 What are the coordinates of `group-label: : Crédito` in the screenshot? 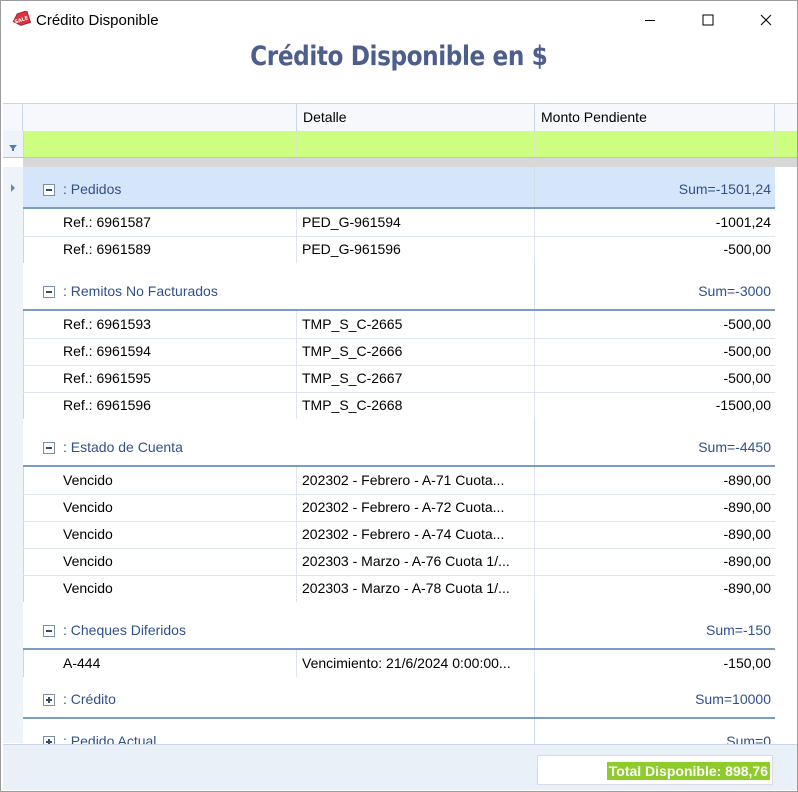 It's located at (89, 699).